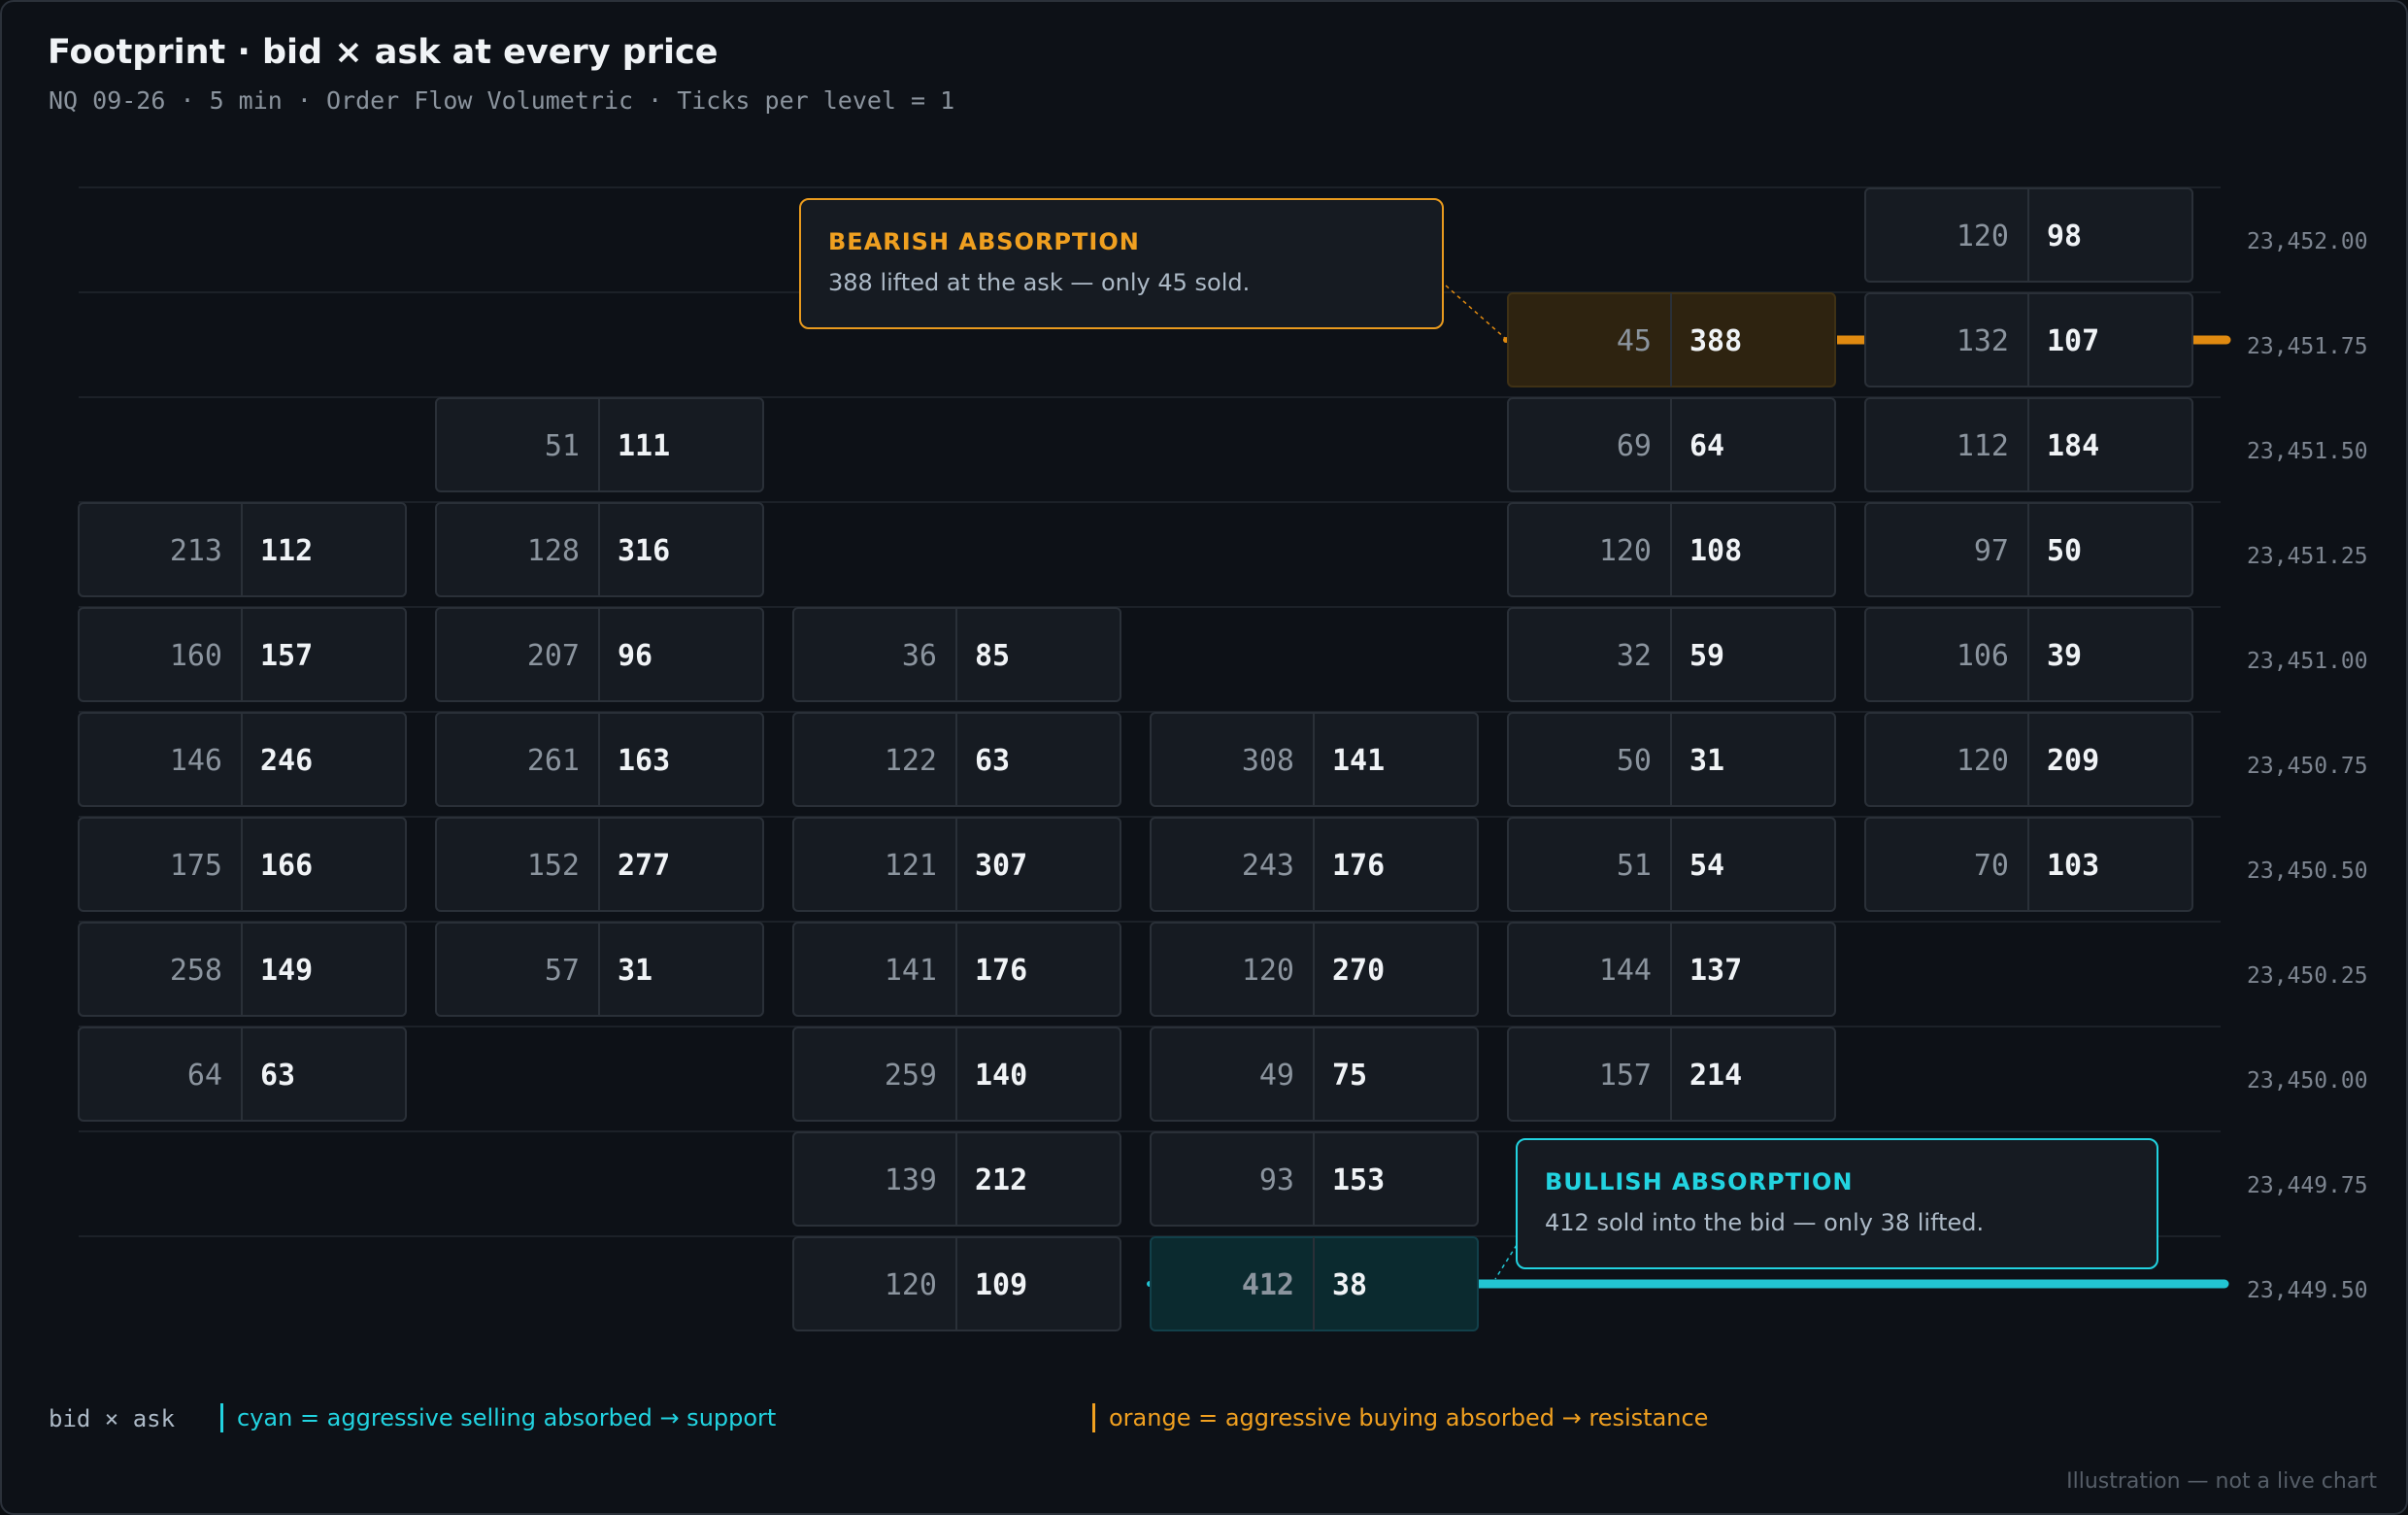 This screenshot has width=2408, height=1515. I want to click on footprint-cell: 308 141, so click(1314, 759).